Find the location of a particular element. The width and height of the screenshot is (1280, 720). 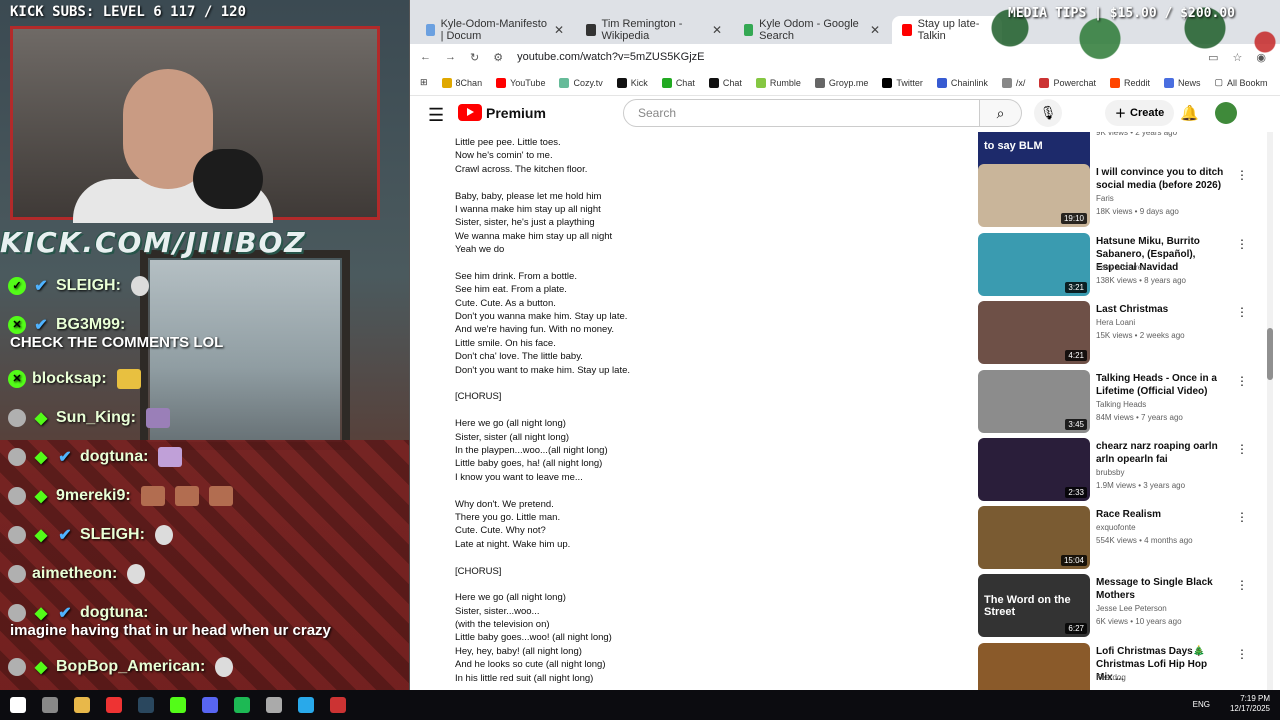

channel-name: brubsby is located at coordinates (1110, 472).